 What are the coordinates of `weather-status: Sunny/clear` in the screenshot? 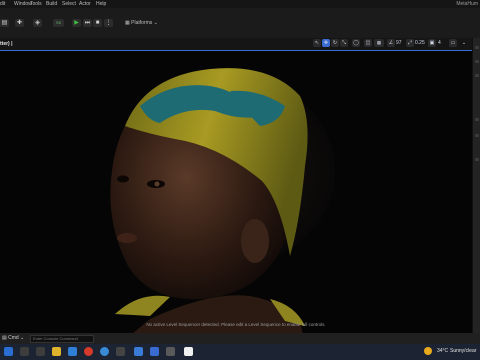 It's located at (463, 351).